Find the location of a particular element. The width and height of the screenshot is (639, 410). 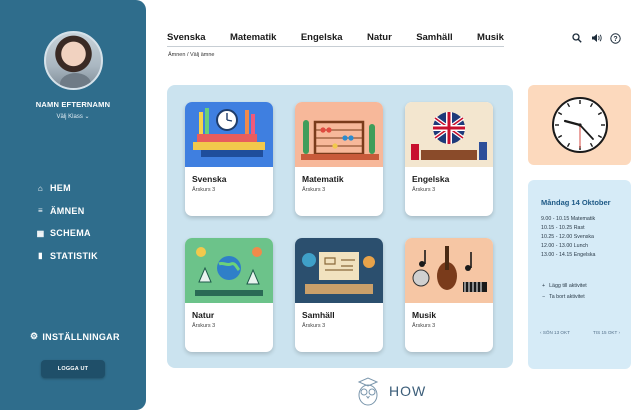

tab-engelska: Engelska is located at coordinates (322, 37).